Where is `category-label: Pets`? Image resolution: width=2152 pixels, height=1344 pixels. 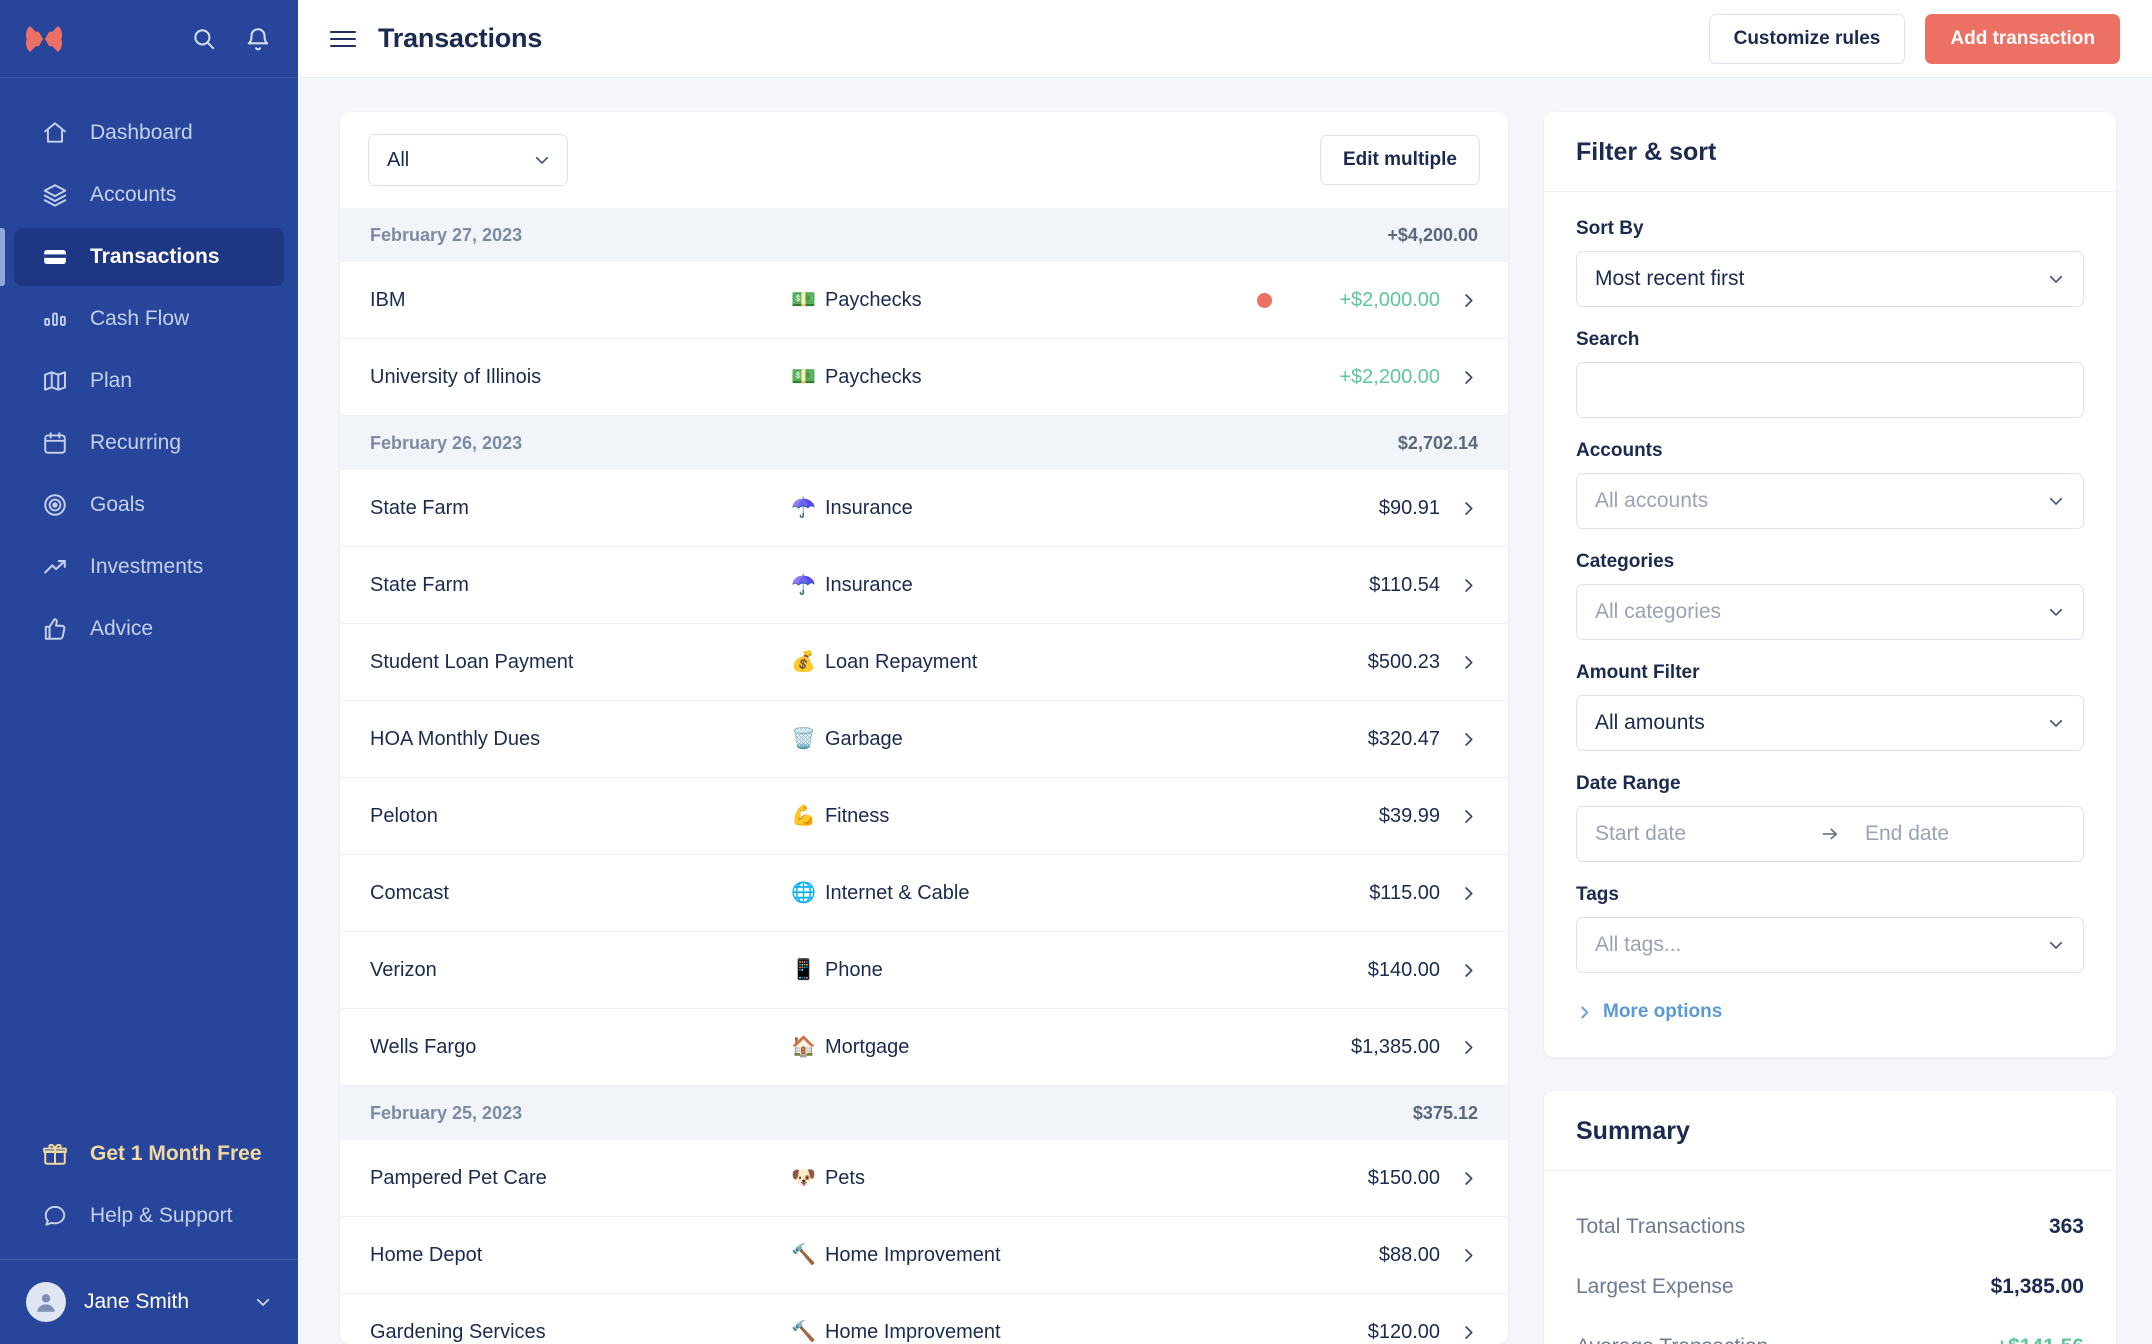
category-label: Pets is located at coordinates (844, 1177).